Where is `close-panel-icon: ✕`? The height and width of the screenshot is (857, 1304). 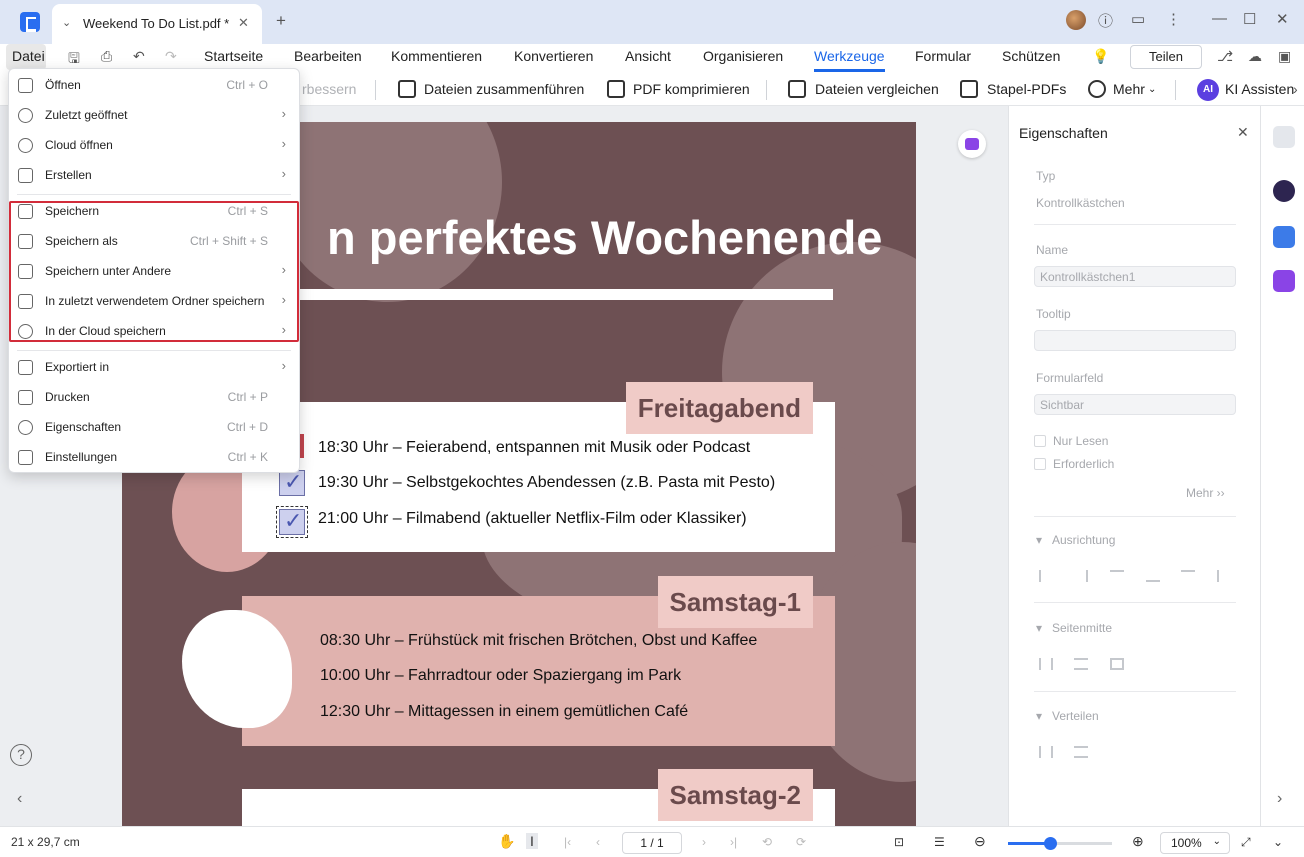 close-panel-icon: ✕ is located at coordinates (1243, 132).